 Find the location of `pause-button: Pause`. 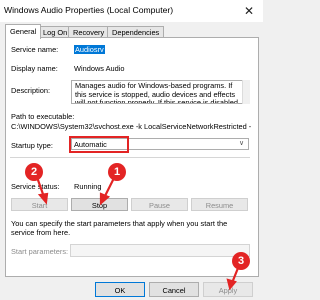

pause-button: Pause is located at coordinates (159, 204).